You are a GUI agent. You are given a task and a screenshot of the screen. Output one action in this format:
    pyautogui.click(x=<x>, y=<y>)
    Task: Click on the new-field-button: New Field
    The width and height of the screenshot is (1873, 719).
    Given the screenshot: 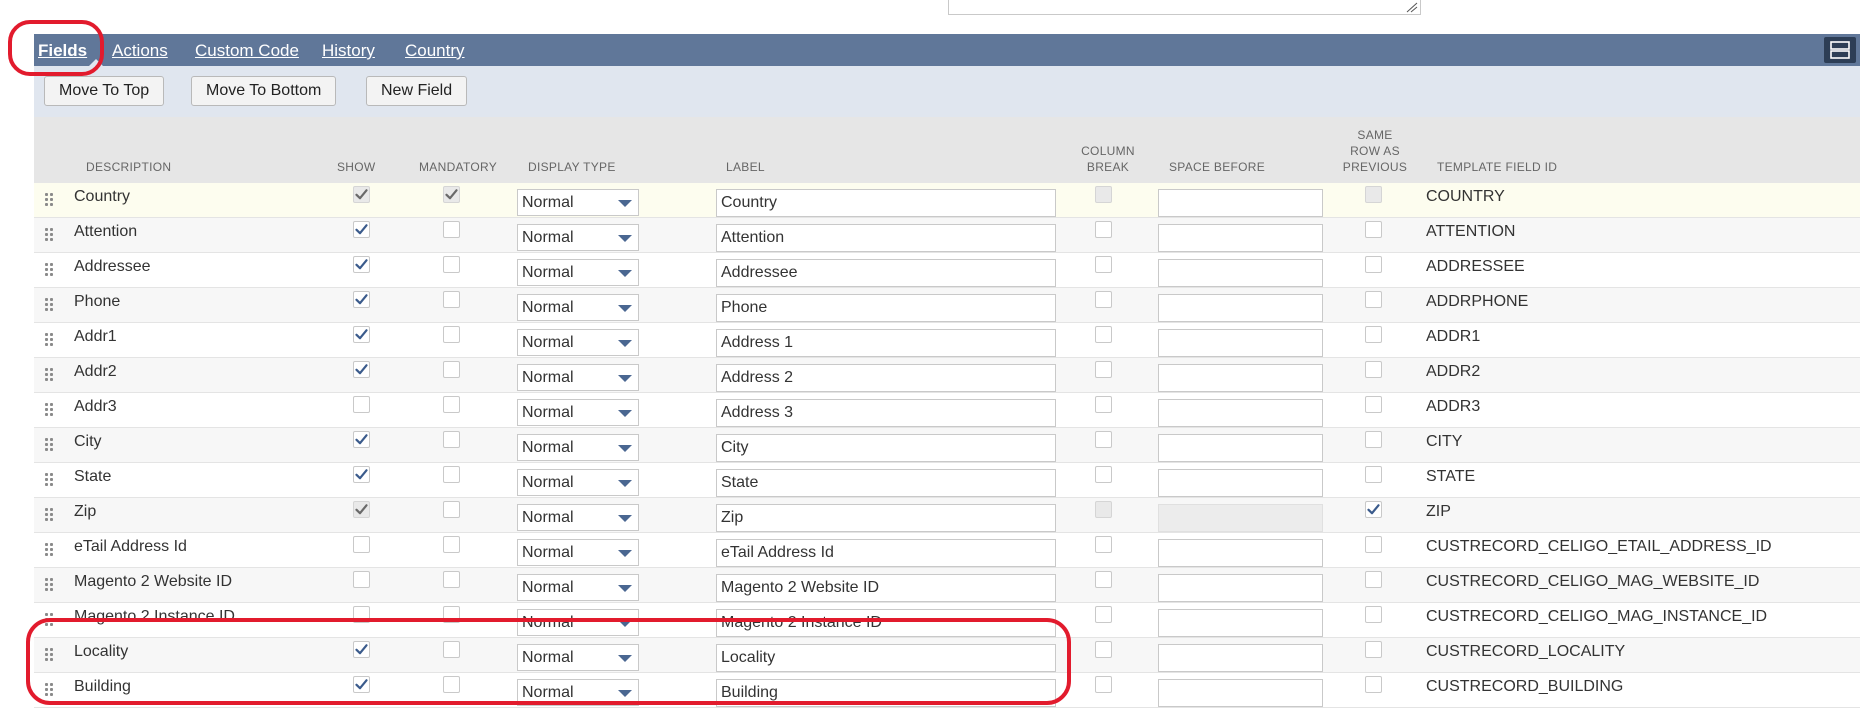 What is the action you would take?
    pyautogui.click(x=417, y=91)
    